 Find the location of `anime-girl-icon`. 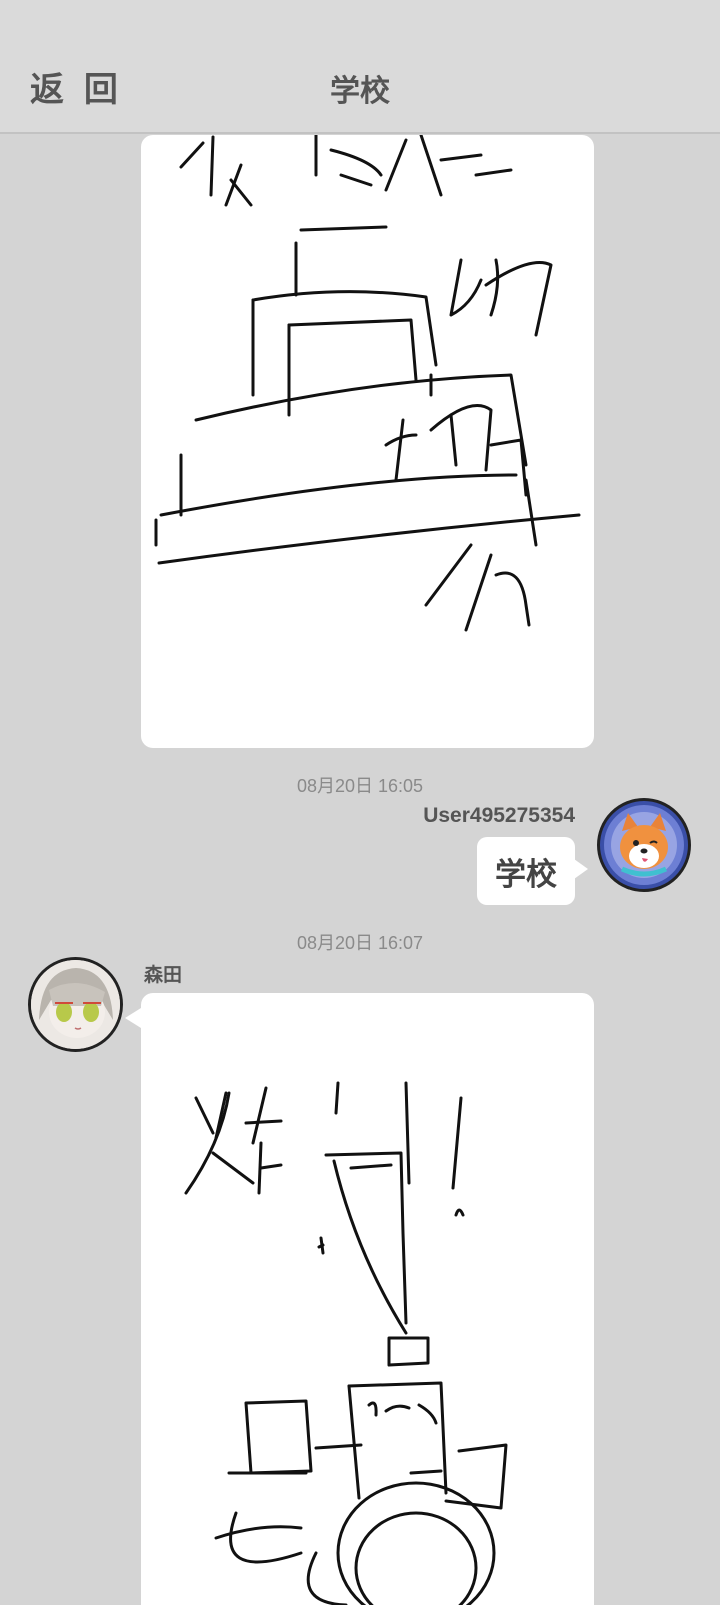

anime-girl-icon is located at coordinates (75, 1004).